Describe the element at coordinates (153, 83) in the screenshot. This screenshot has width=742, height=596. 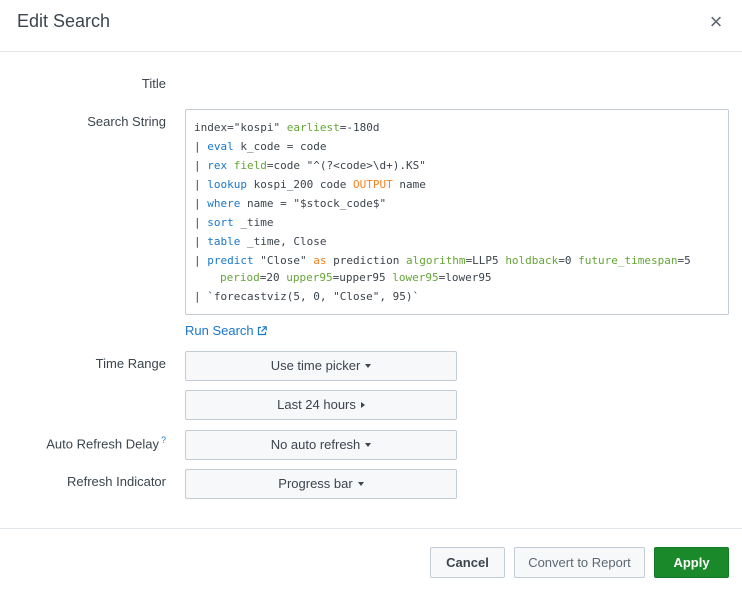
I see `title-label: Title` at that location.